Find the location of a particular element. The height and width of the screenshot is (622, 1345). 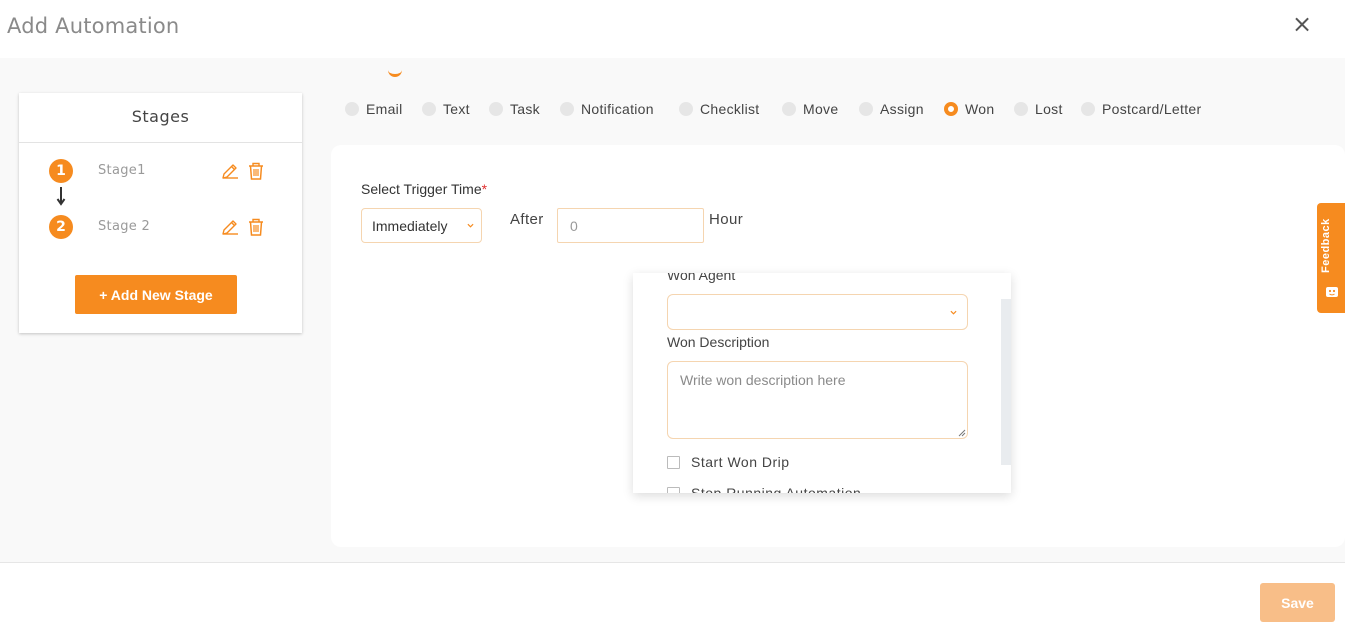

feedback-icon is located at coordinates (1332, 292).